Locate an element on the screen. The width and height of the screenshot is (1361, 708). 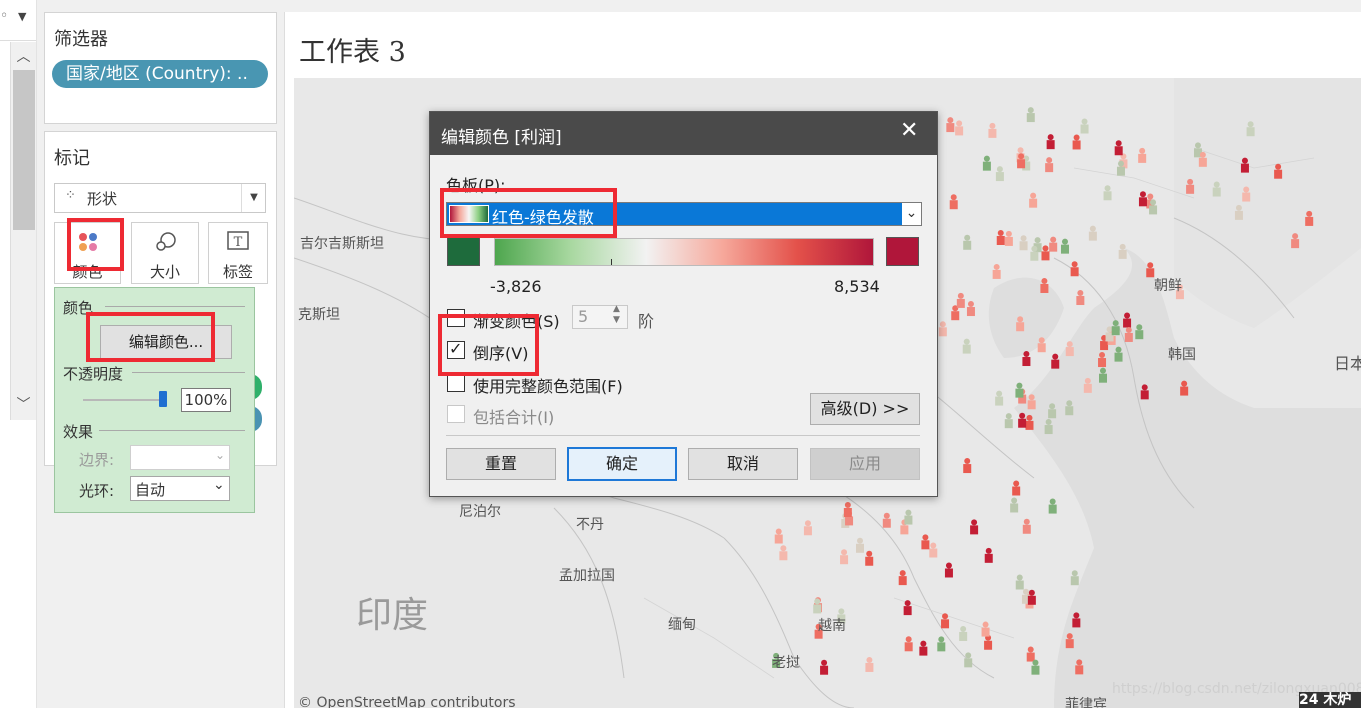
scroll-up-icon: ︿ is located at coordinates (23, 56).